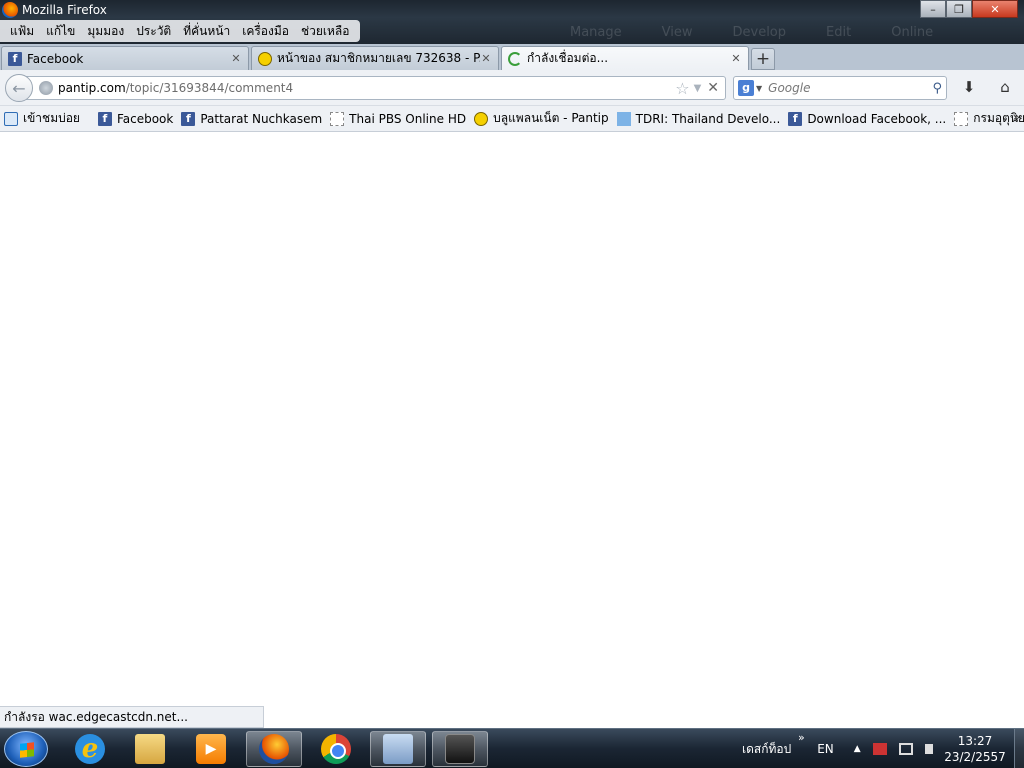  Describe the element at coordinates (698, 88) in the screenshot. I see `history-dropdown-icon: ▼` at that location.